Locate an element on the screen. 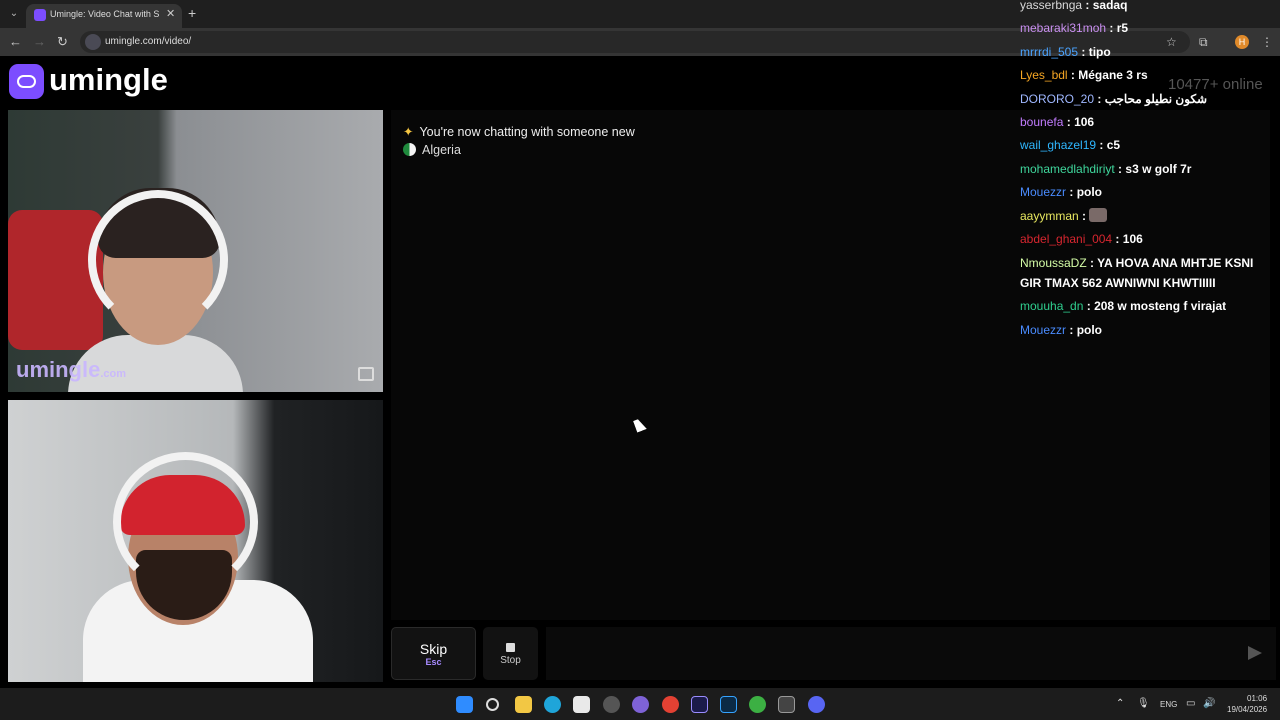  messenger-icon is located at coordinates (640, 704).